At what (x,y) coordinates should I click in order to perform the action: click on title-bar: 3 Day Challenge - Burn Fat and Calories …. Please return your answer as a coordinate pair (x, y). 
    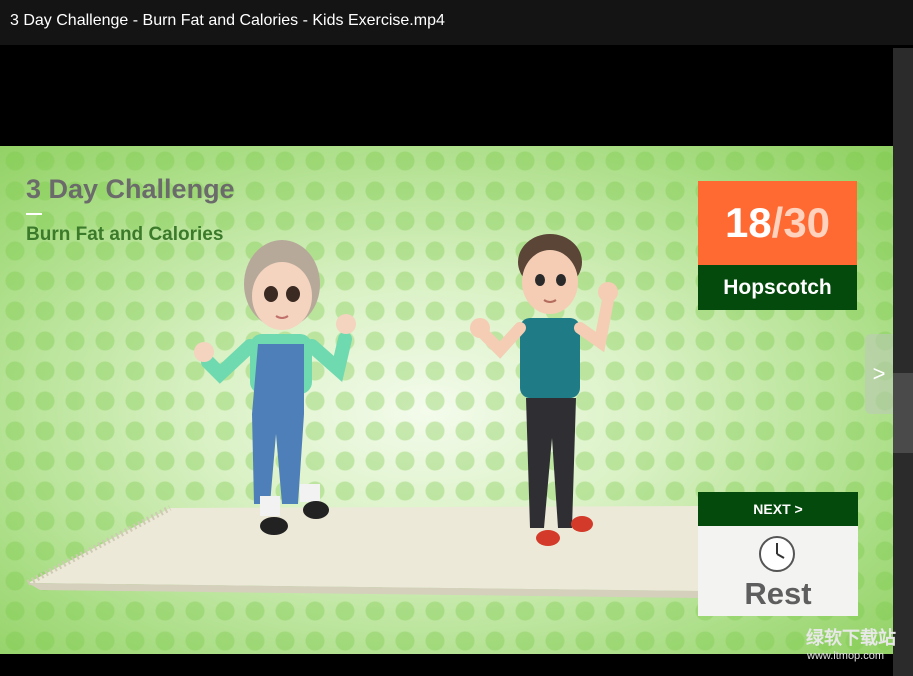
    Looking at the image, I should click on (456, 22).